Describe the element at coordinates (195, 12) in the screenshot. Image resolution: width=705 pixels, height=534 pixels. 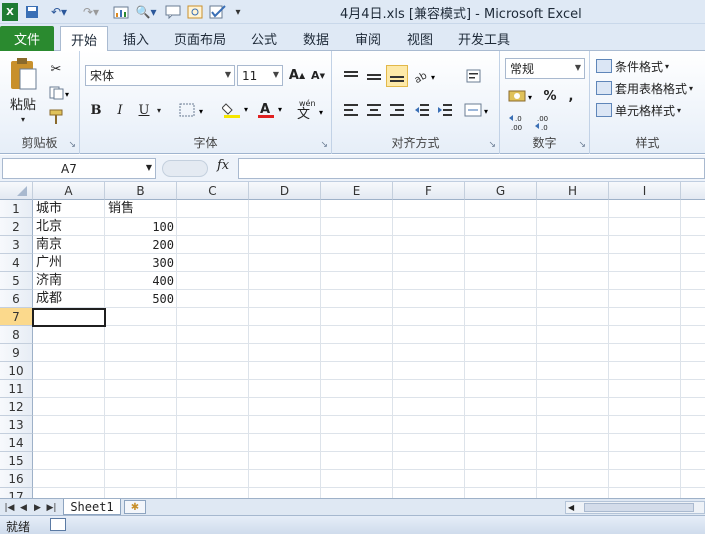
I see `track-changes-icon` at that location.